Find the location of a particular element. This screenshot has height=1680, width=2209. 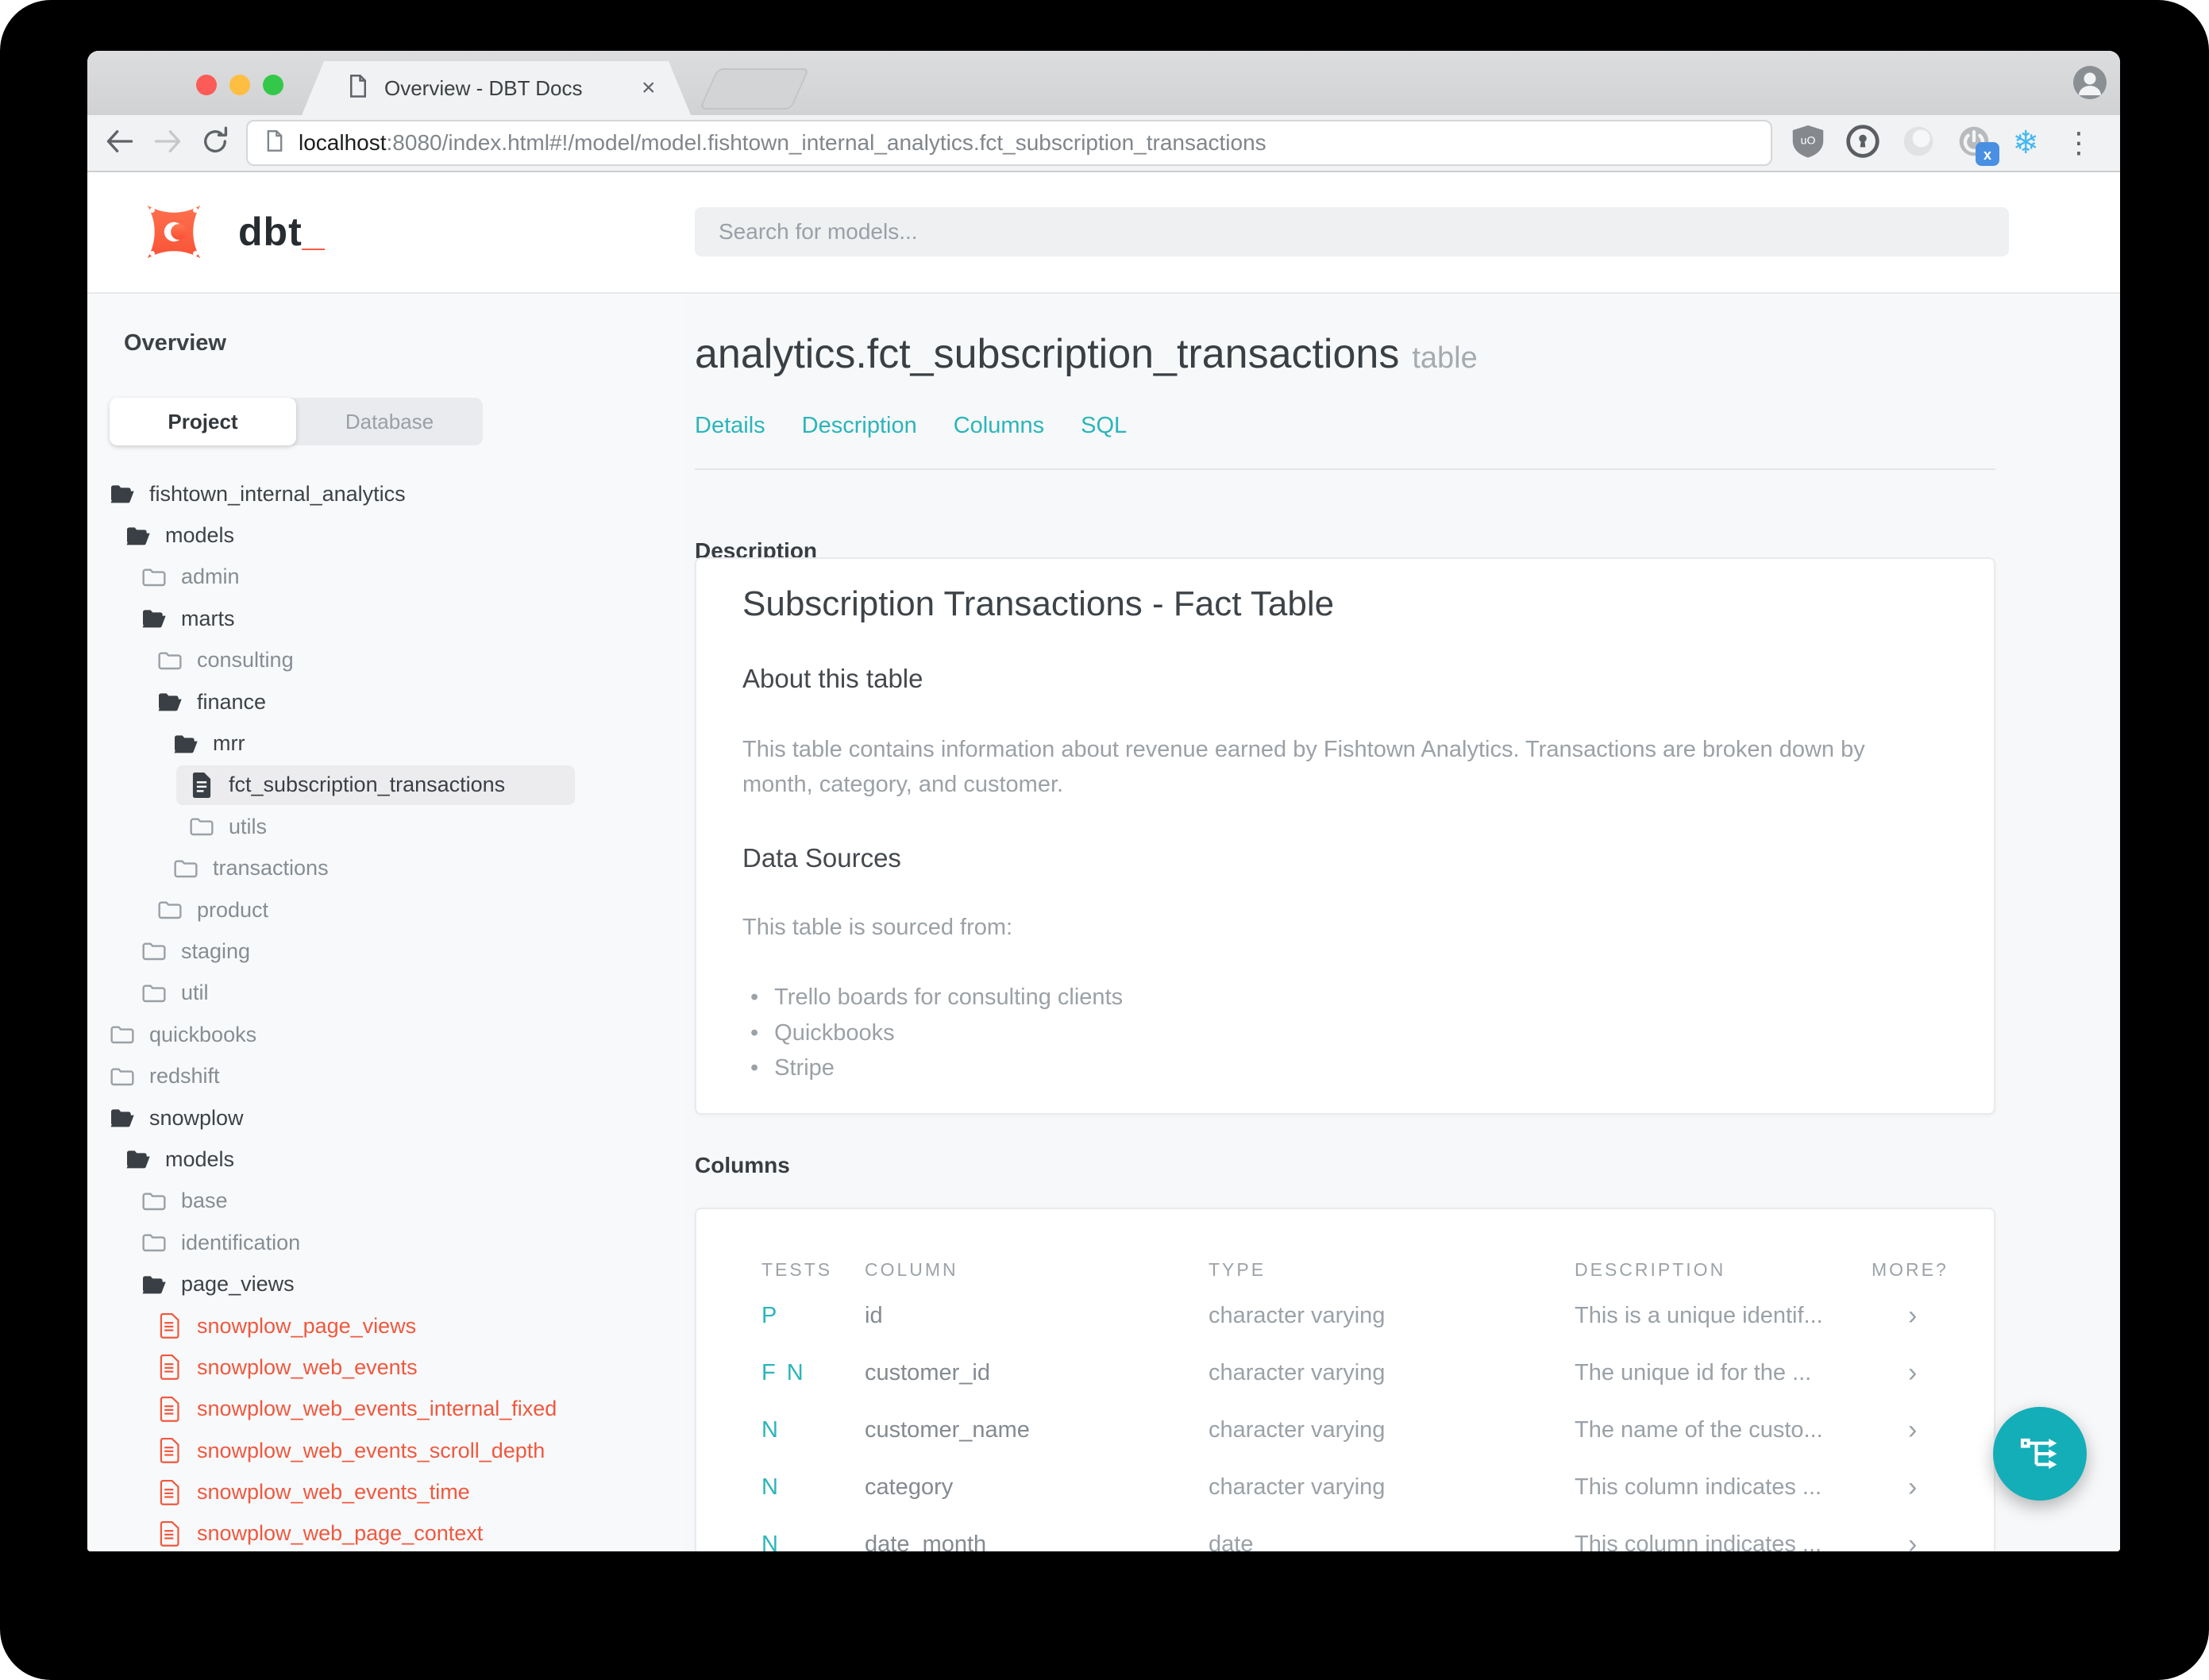

reload-button is located at coordinates (215, 143).